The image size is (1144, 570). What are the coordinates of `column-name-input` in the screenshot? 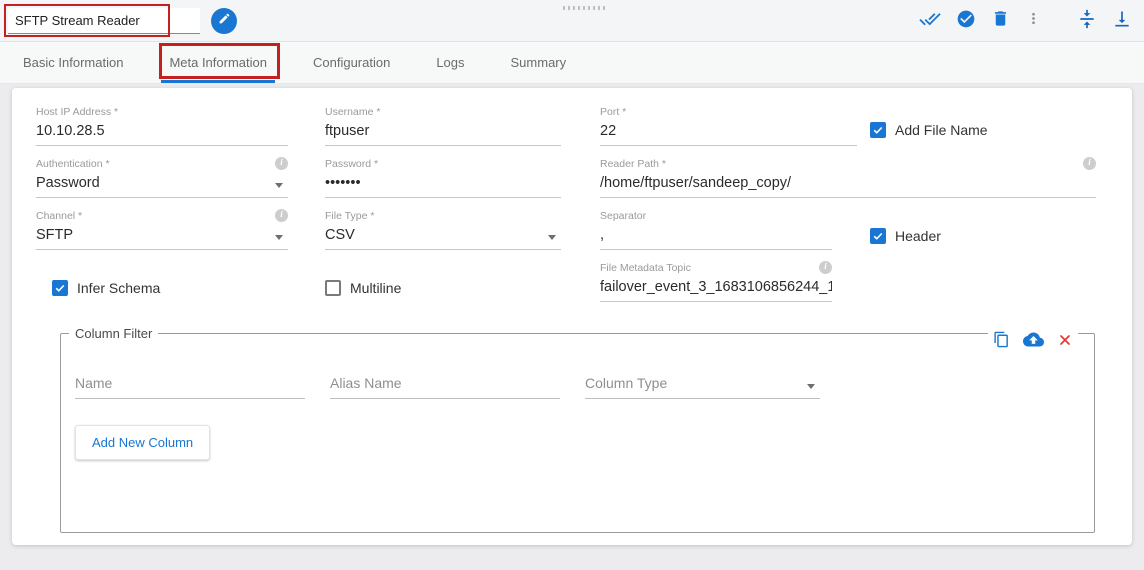 It's located at (190, 385).